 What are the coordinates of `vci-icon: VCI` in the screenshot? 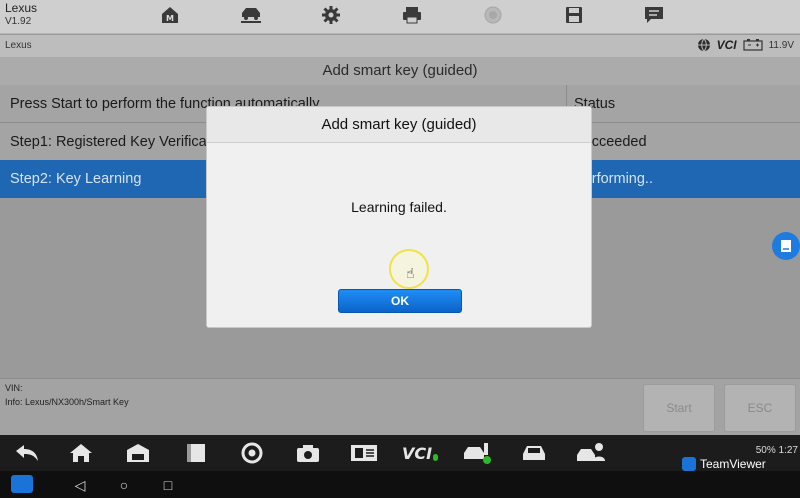 It's located at (420, 453).